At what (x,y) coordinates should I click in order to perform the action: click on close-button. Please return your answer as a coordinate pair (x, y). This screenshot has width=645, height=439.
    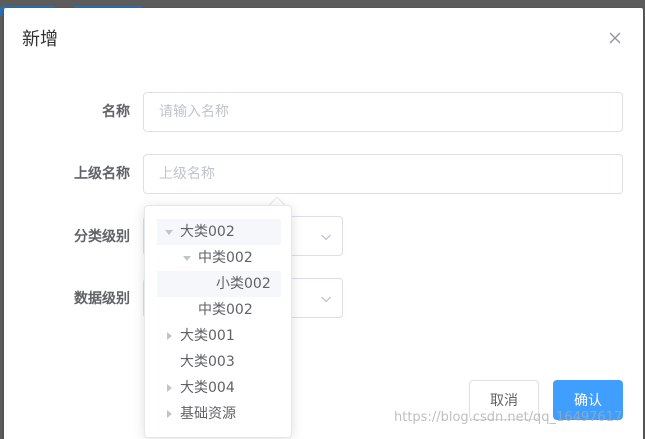
    Looking at the image, I should click on (615, 38).